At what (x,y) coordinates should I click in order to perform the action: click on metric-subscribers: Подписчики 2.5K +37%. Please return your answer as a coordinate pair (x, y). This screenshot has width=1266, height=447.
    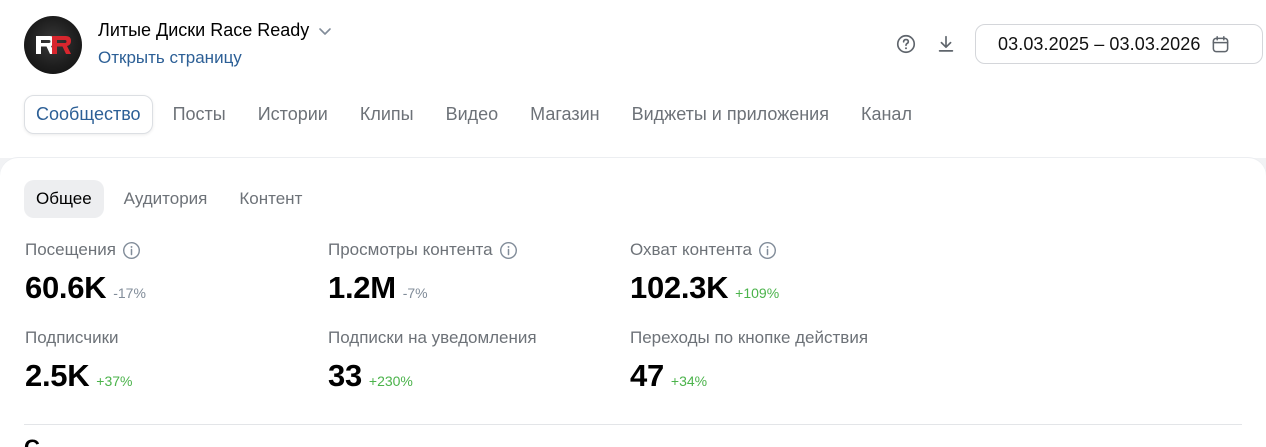
    Looking at the image, I should click on (79, 361).